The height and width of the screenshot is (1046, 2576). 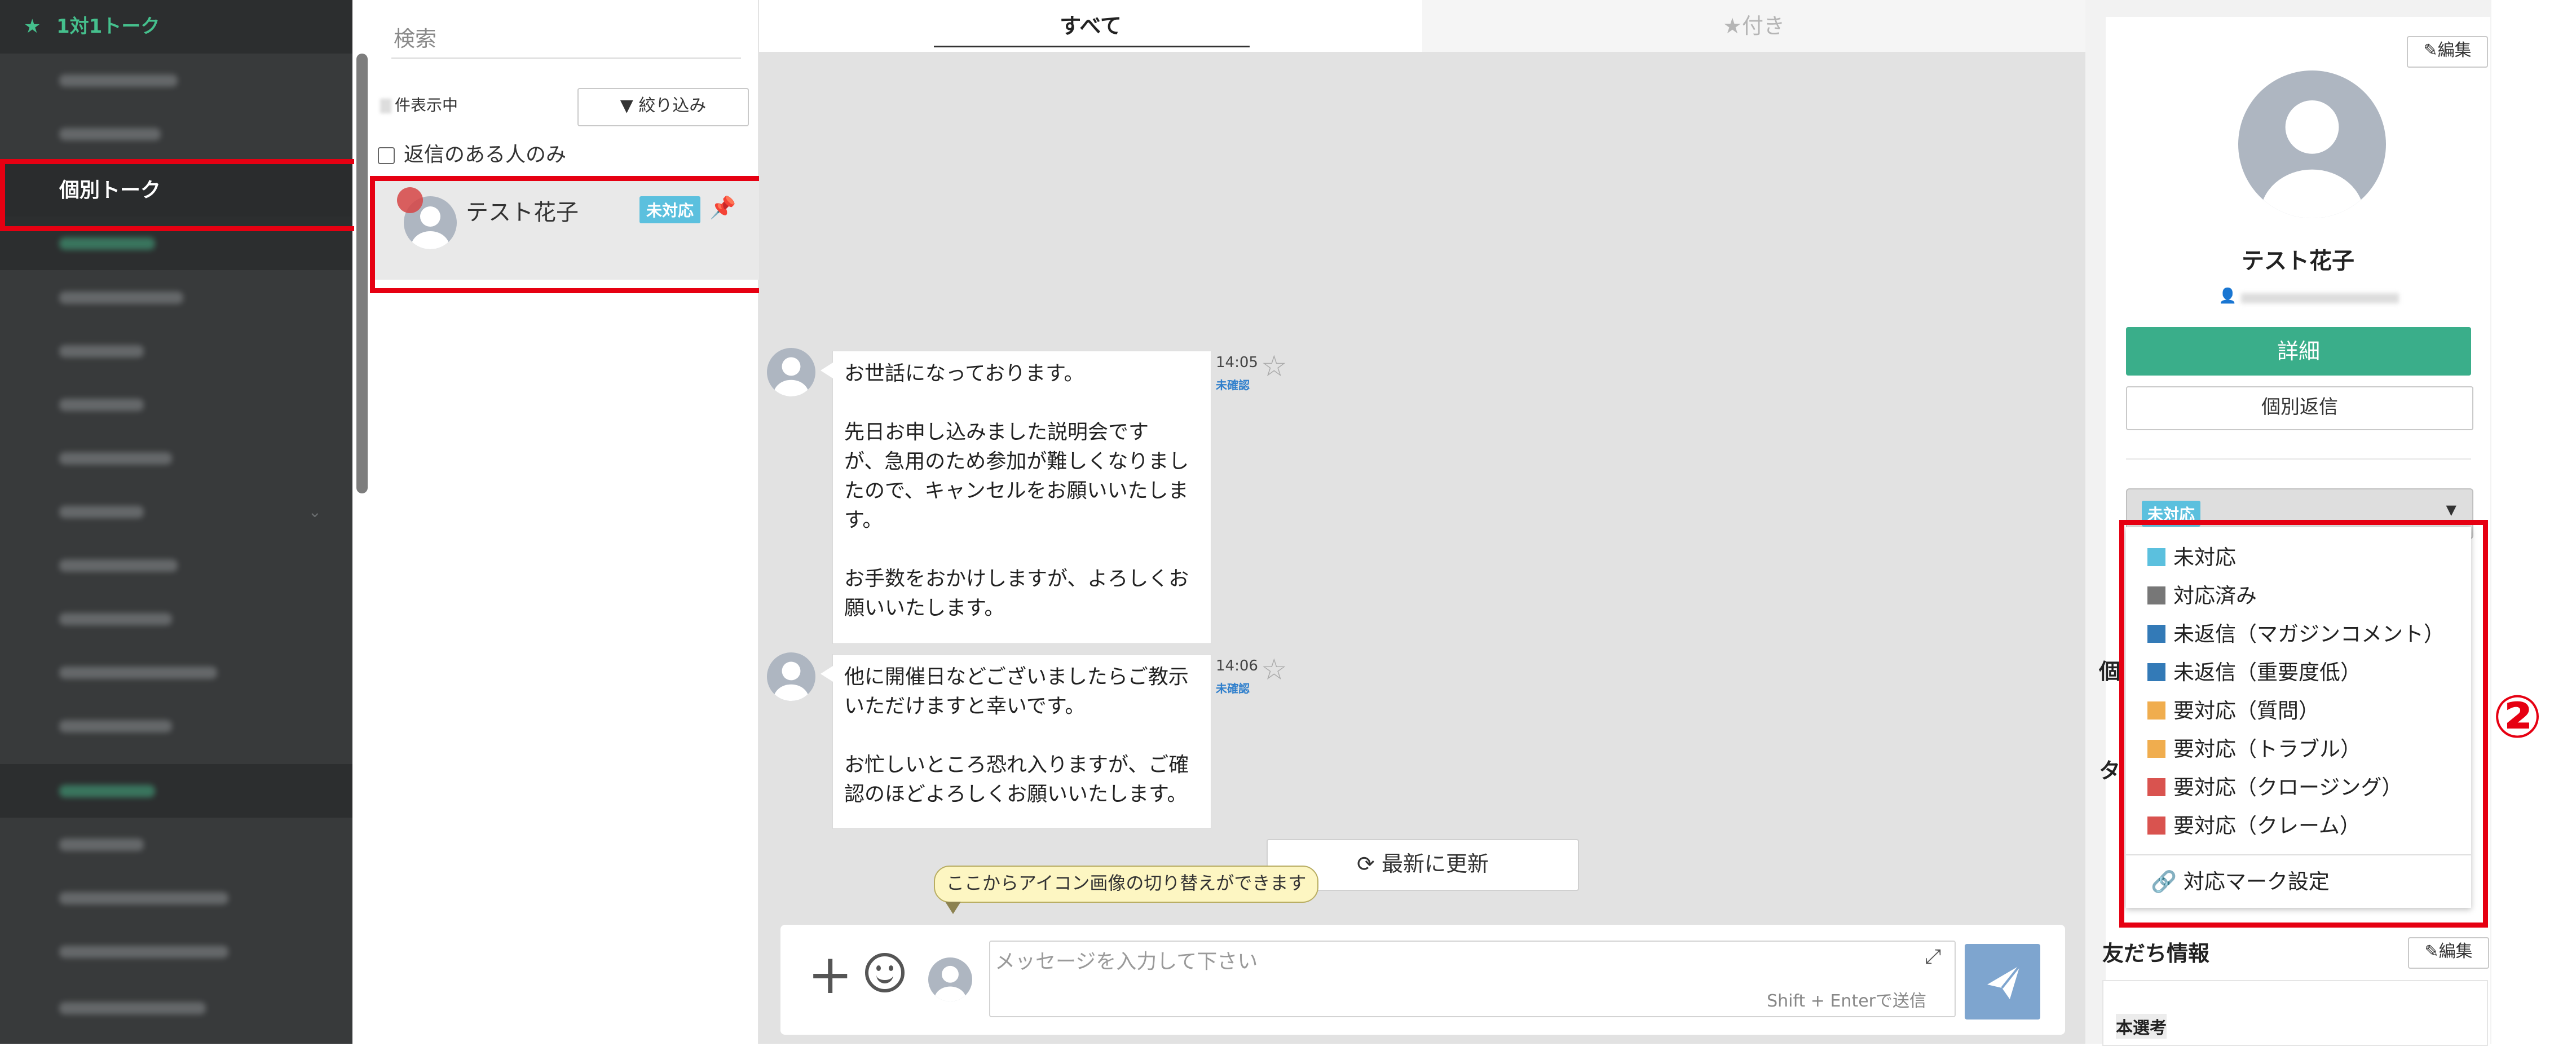 I want to click on sender-avatar, so click(x=950, y=979).